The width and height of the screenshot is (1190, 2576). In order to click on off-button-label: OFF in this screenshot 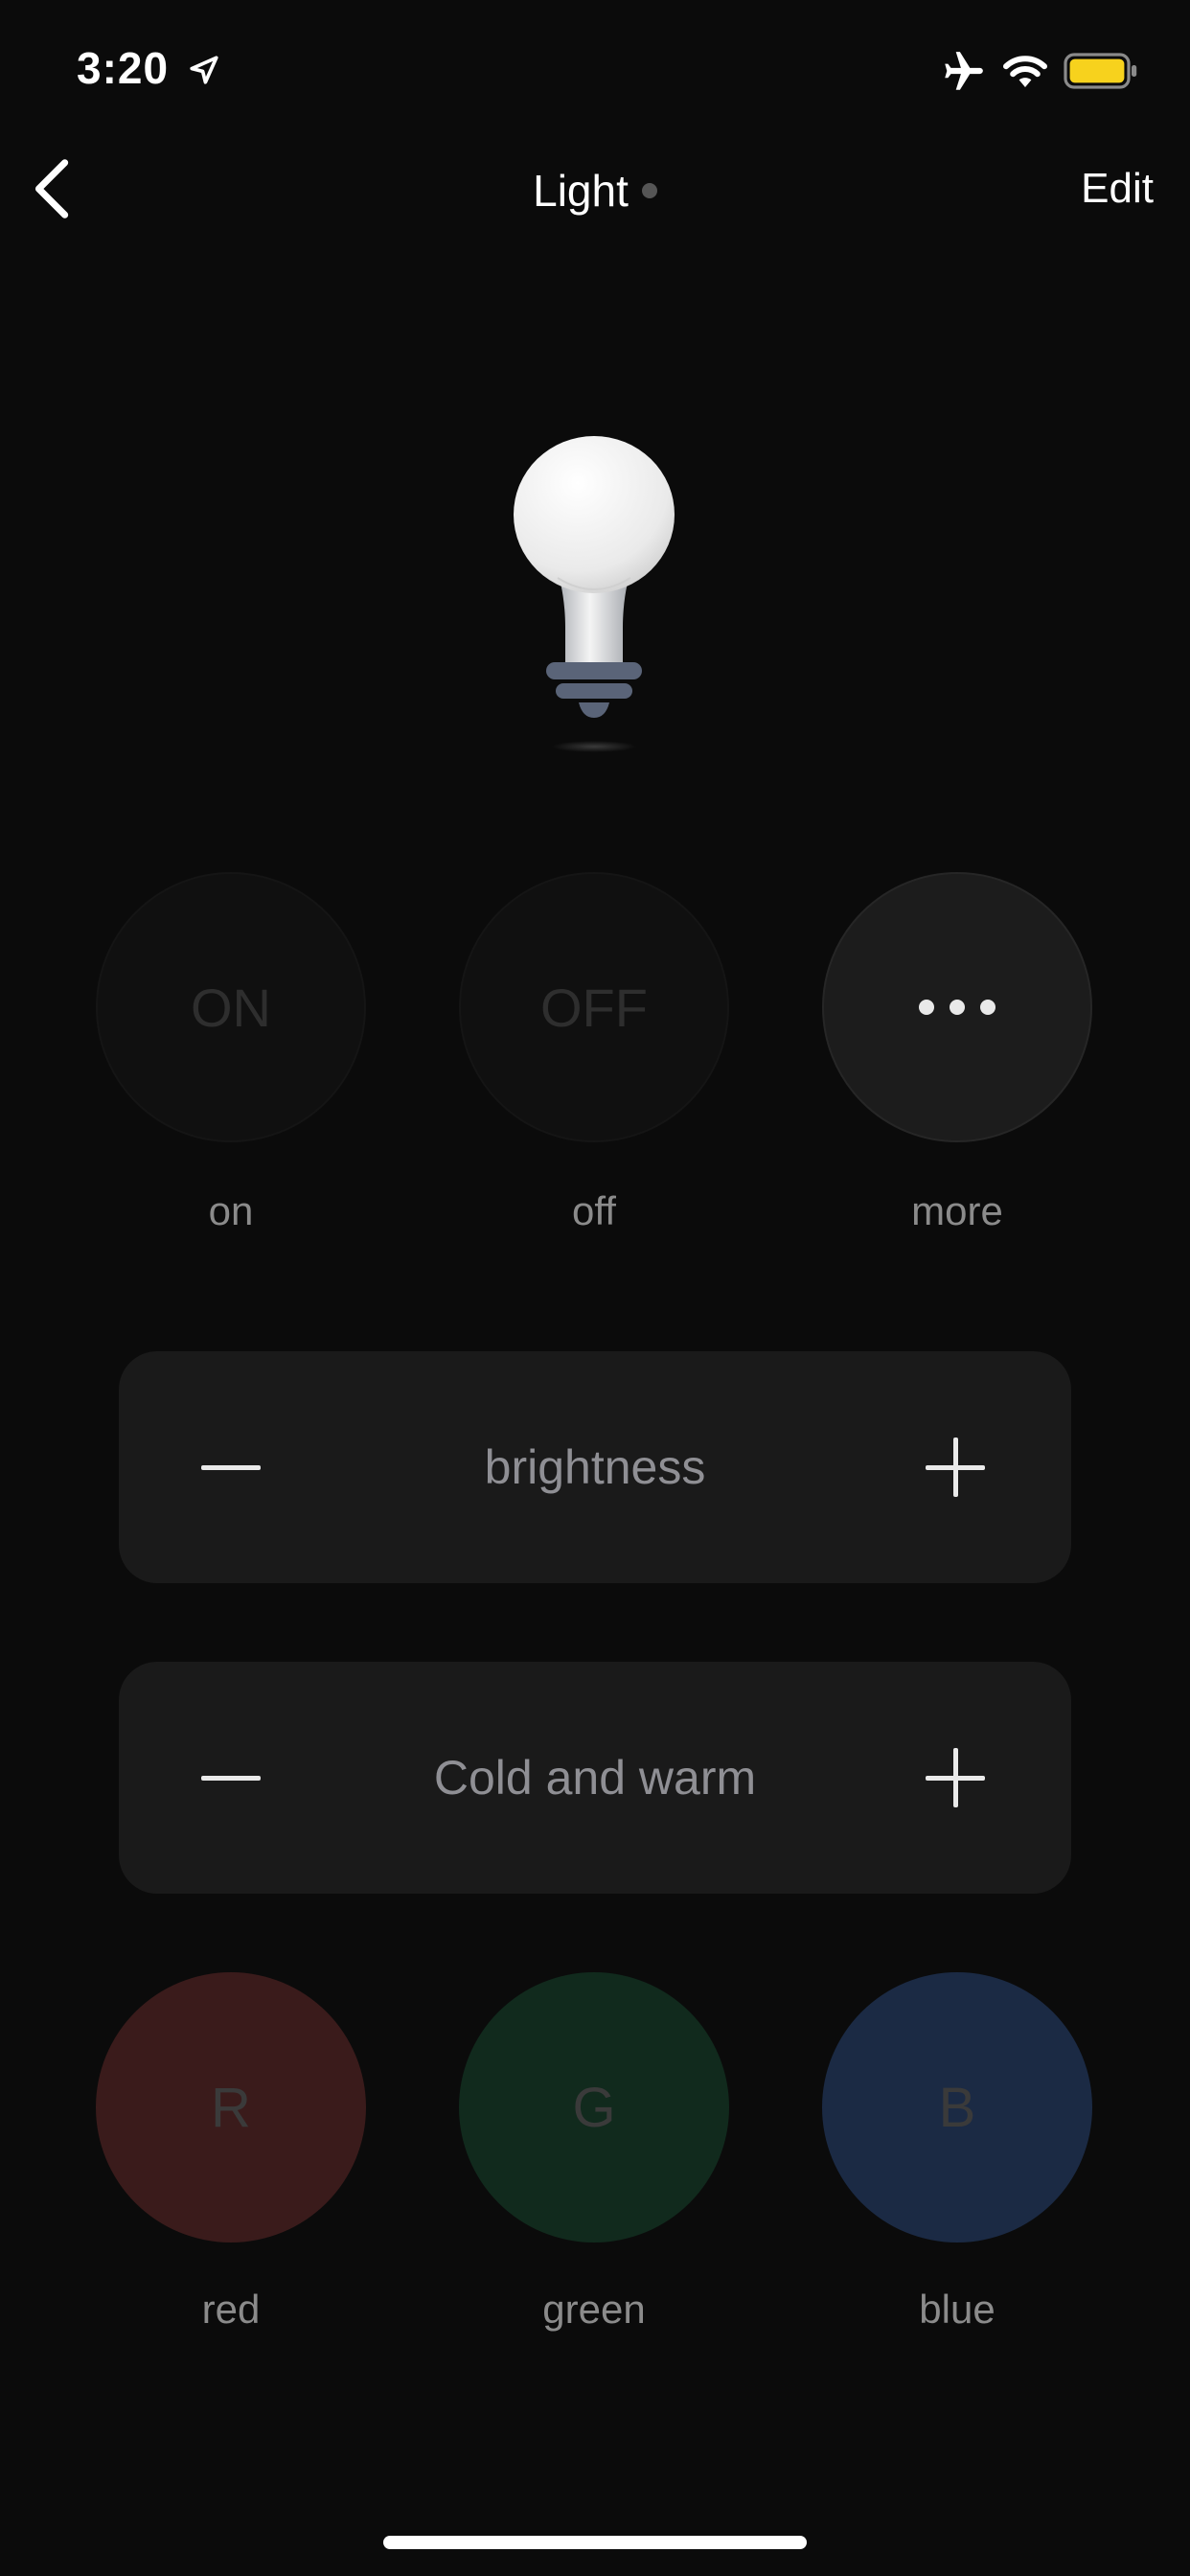, I will do `click(594, 1008)`.